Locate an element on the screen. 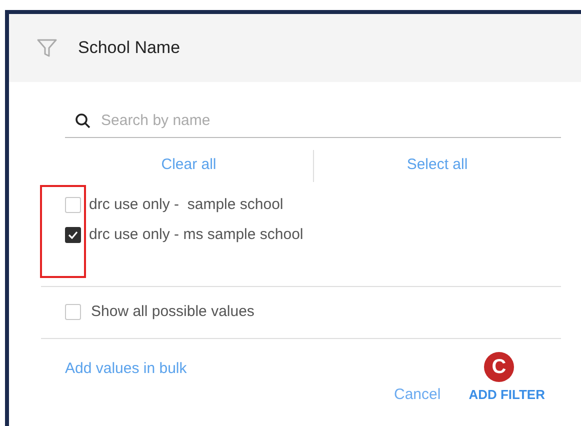  dialog-title: School Name is located at coordinates (129, 48).